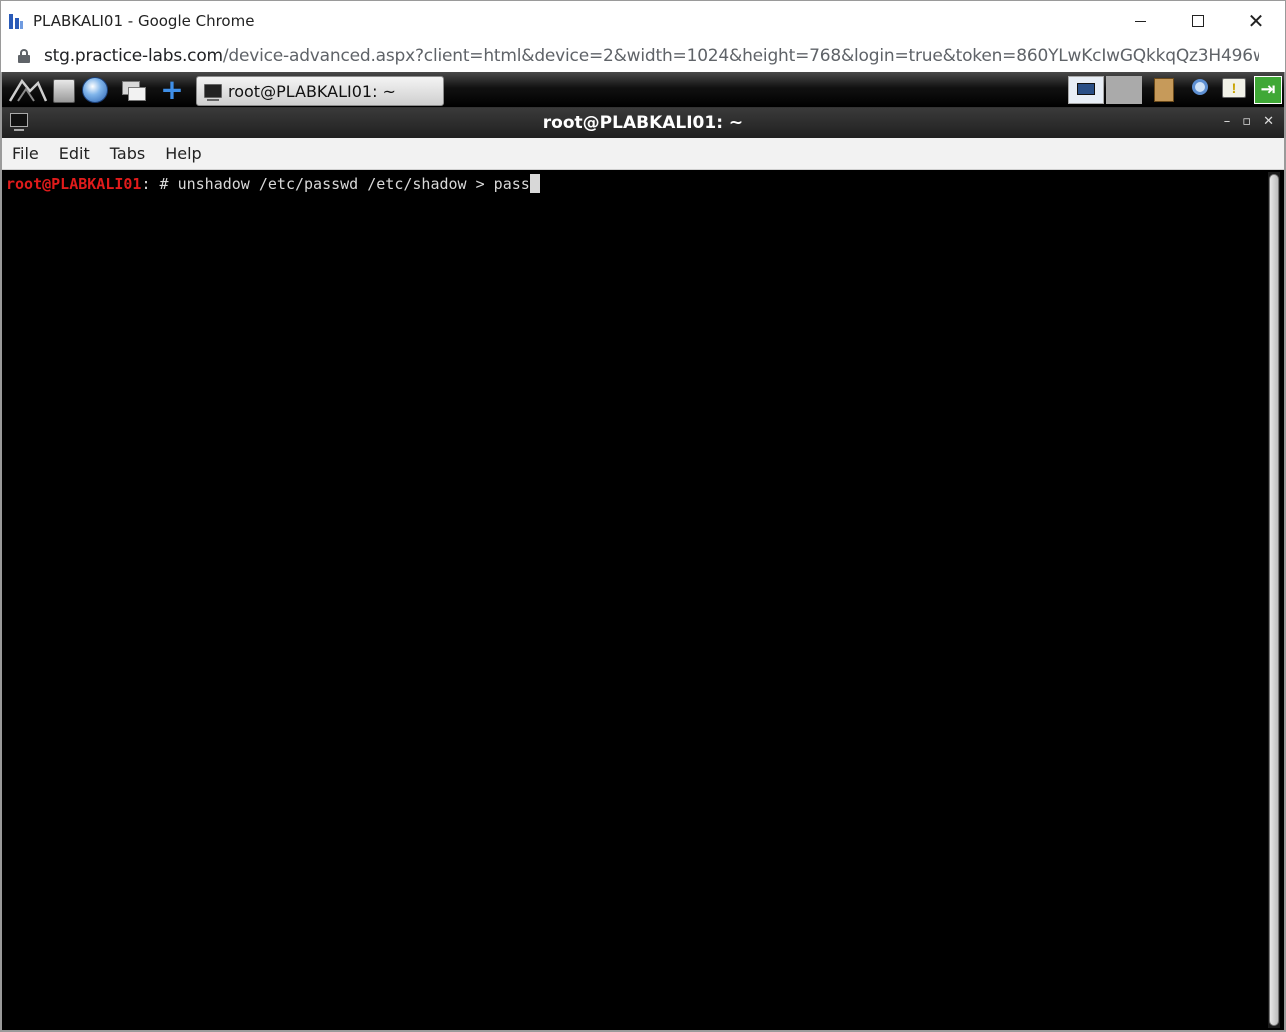 This screenshot has width=1286, height=1032. What do you see at coordinates (74, 153) in the screenshot?
I see `menu-edit: Edit` at bounding box center [74, 153].